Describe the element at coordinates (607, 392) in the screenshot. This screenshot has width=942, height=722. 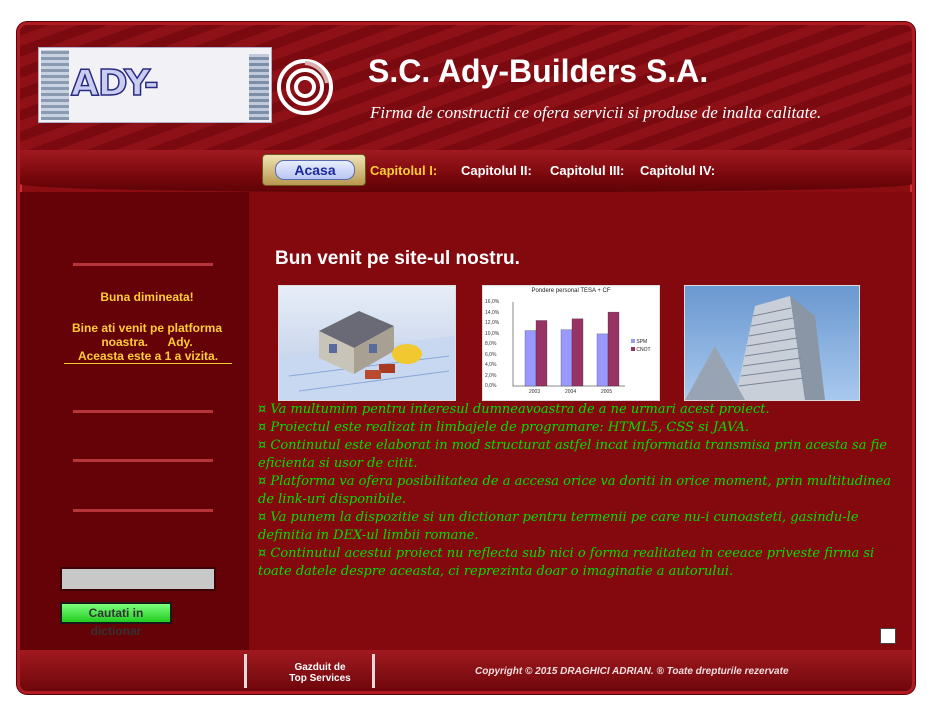
I see `x-tick-label: 2005` at that location.